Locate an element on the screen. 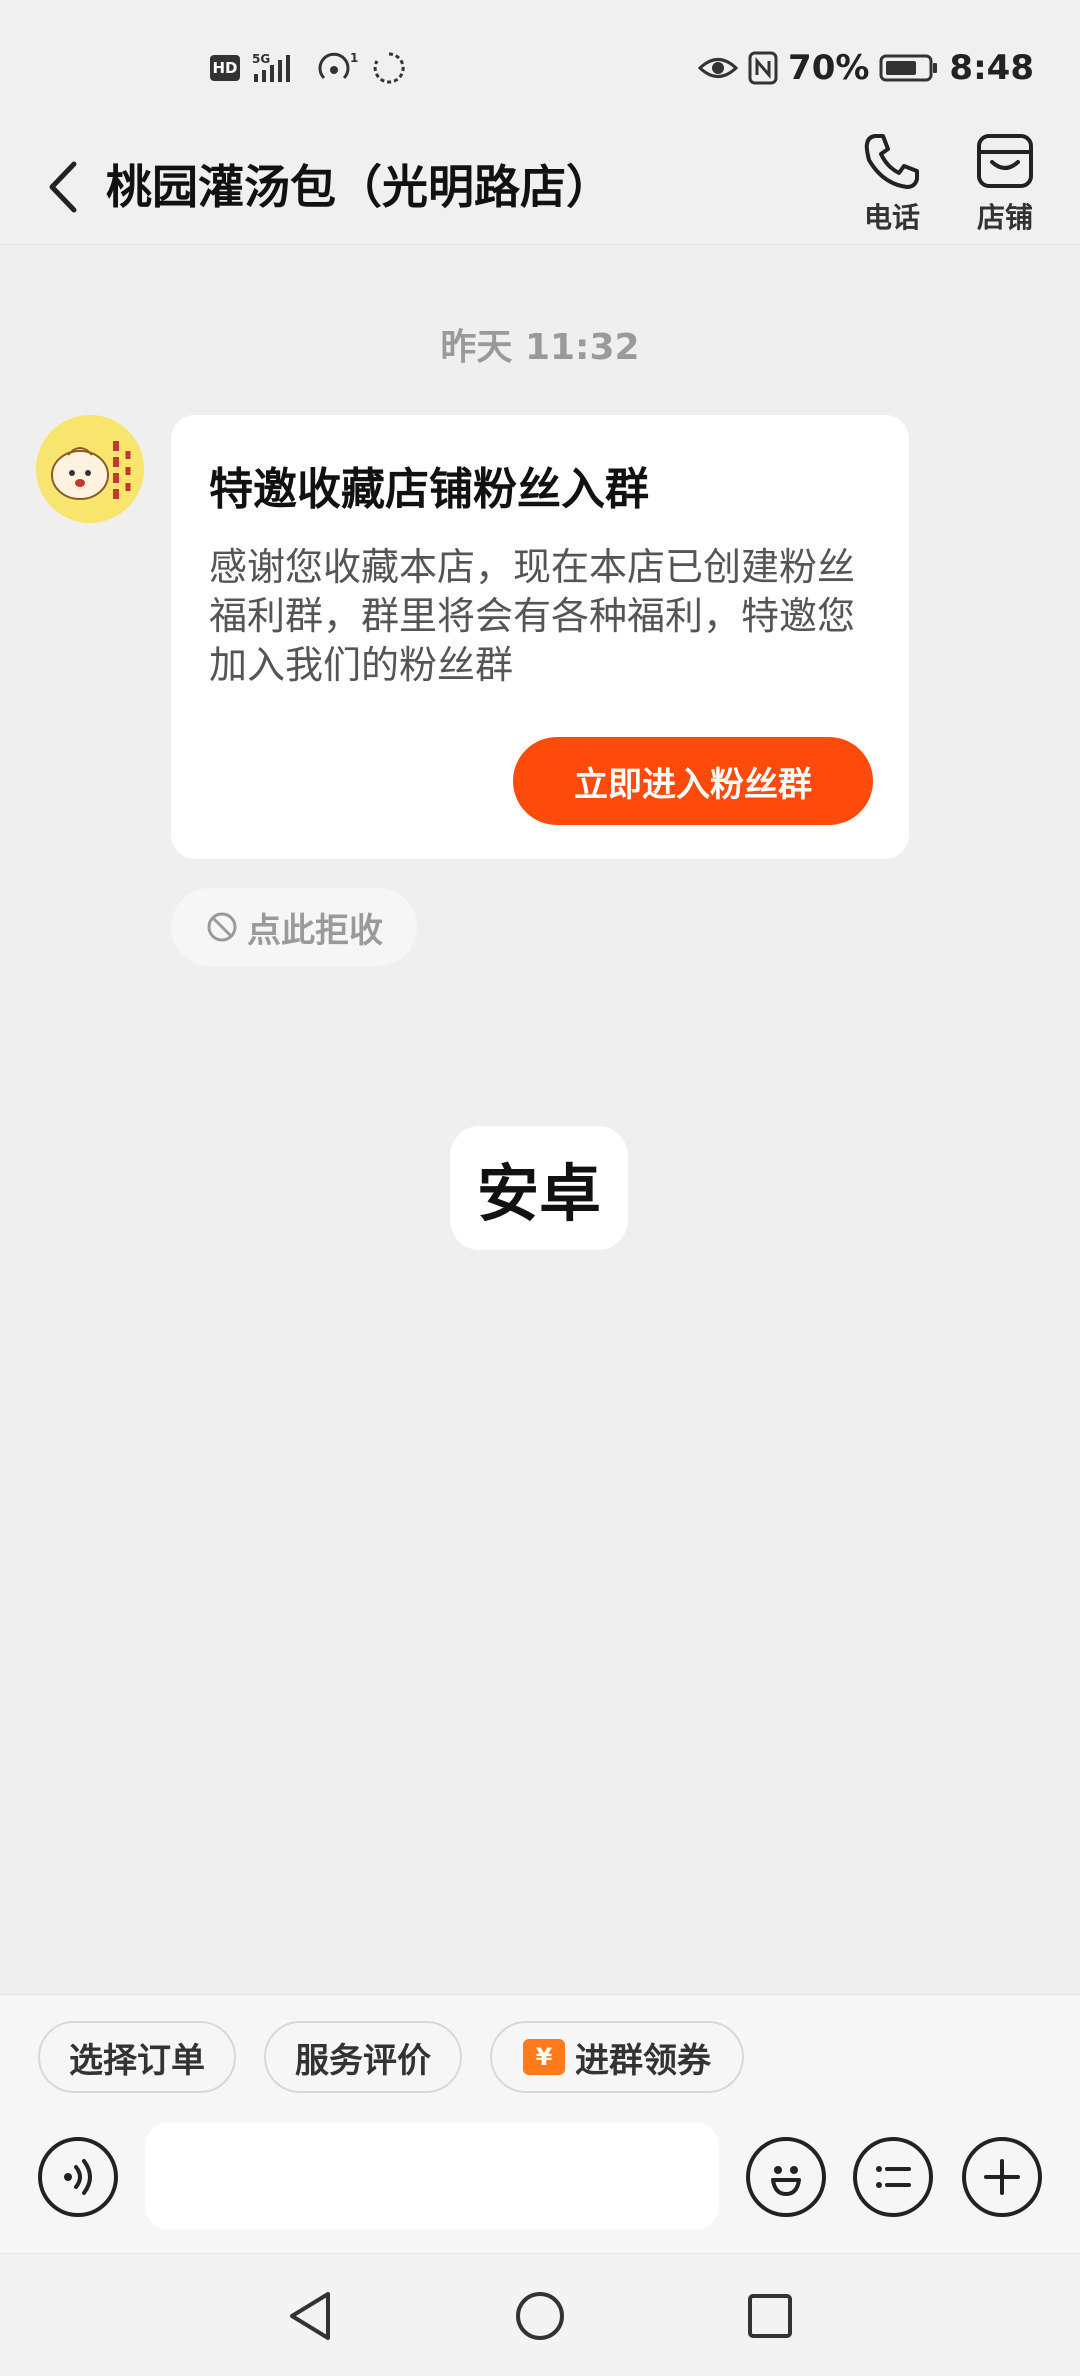 The width and height of the screenshot is (1080, 2376). system-nav-bar is located at coordinates (540, 2314).